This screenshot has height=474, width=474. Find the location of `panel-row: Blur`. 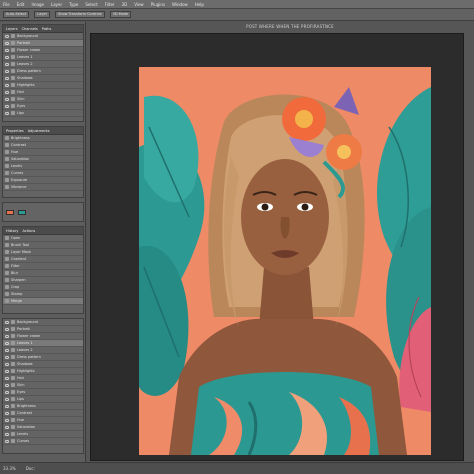

panel-row: Blur is located at coordinates (43, 273).